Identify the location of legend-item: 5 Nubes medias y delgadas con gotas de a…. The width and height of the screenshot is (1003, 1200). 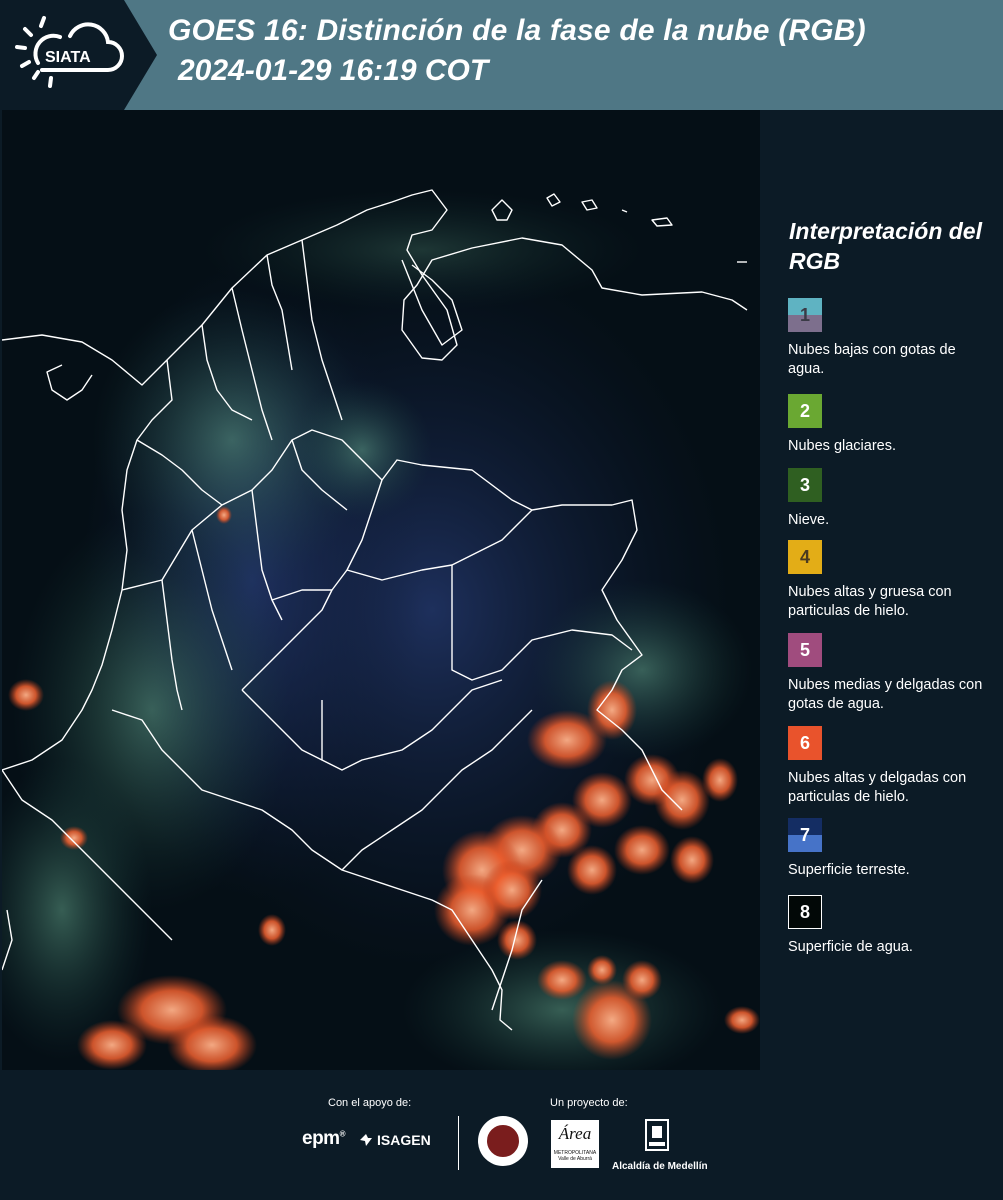
(888, 673).